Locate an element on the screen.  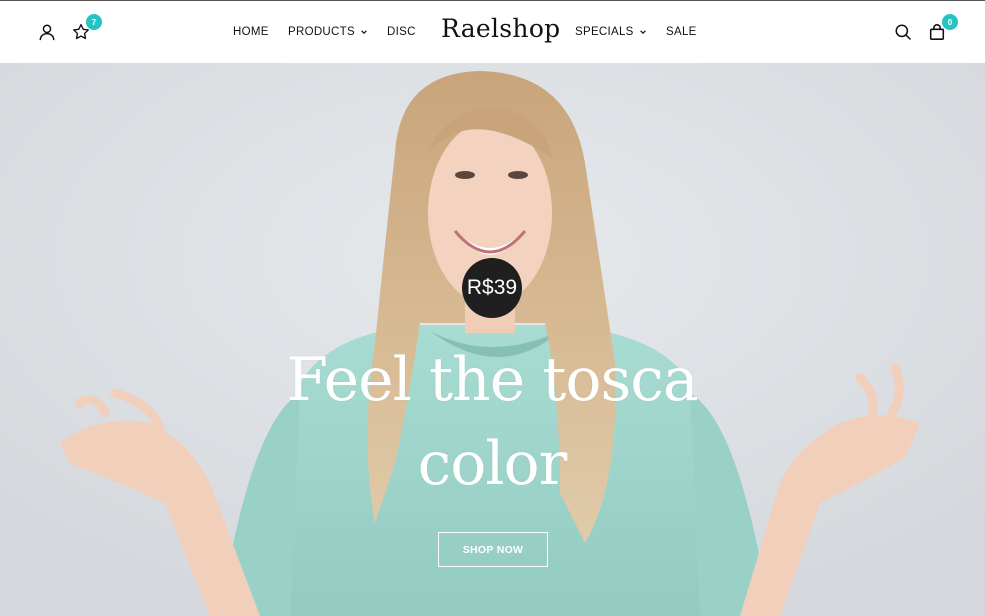
nav-products-label: PRODUCTS is located at coordinates (321, 32).